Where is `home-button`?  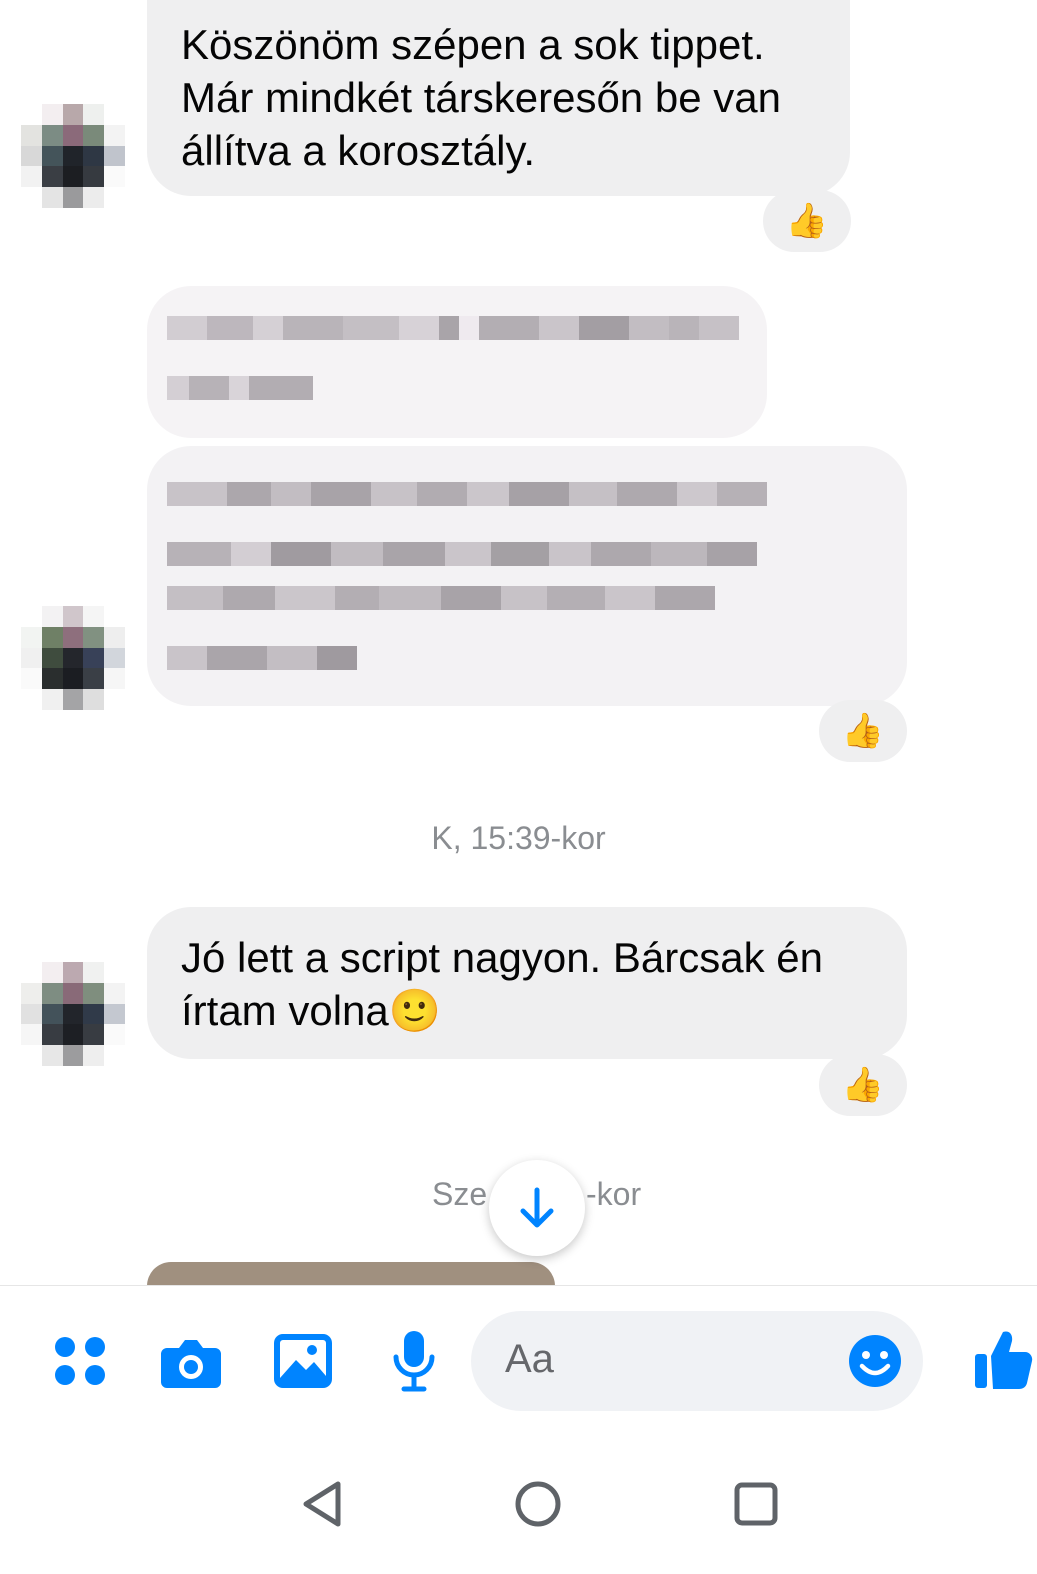 home-button is located at coordinates (538, 1504).